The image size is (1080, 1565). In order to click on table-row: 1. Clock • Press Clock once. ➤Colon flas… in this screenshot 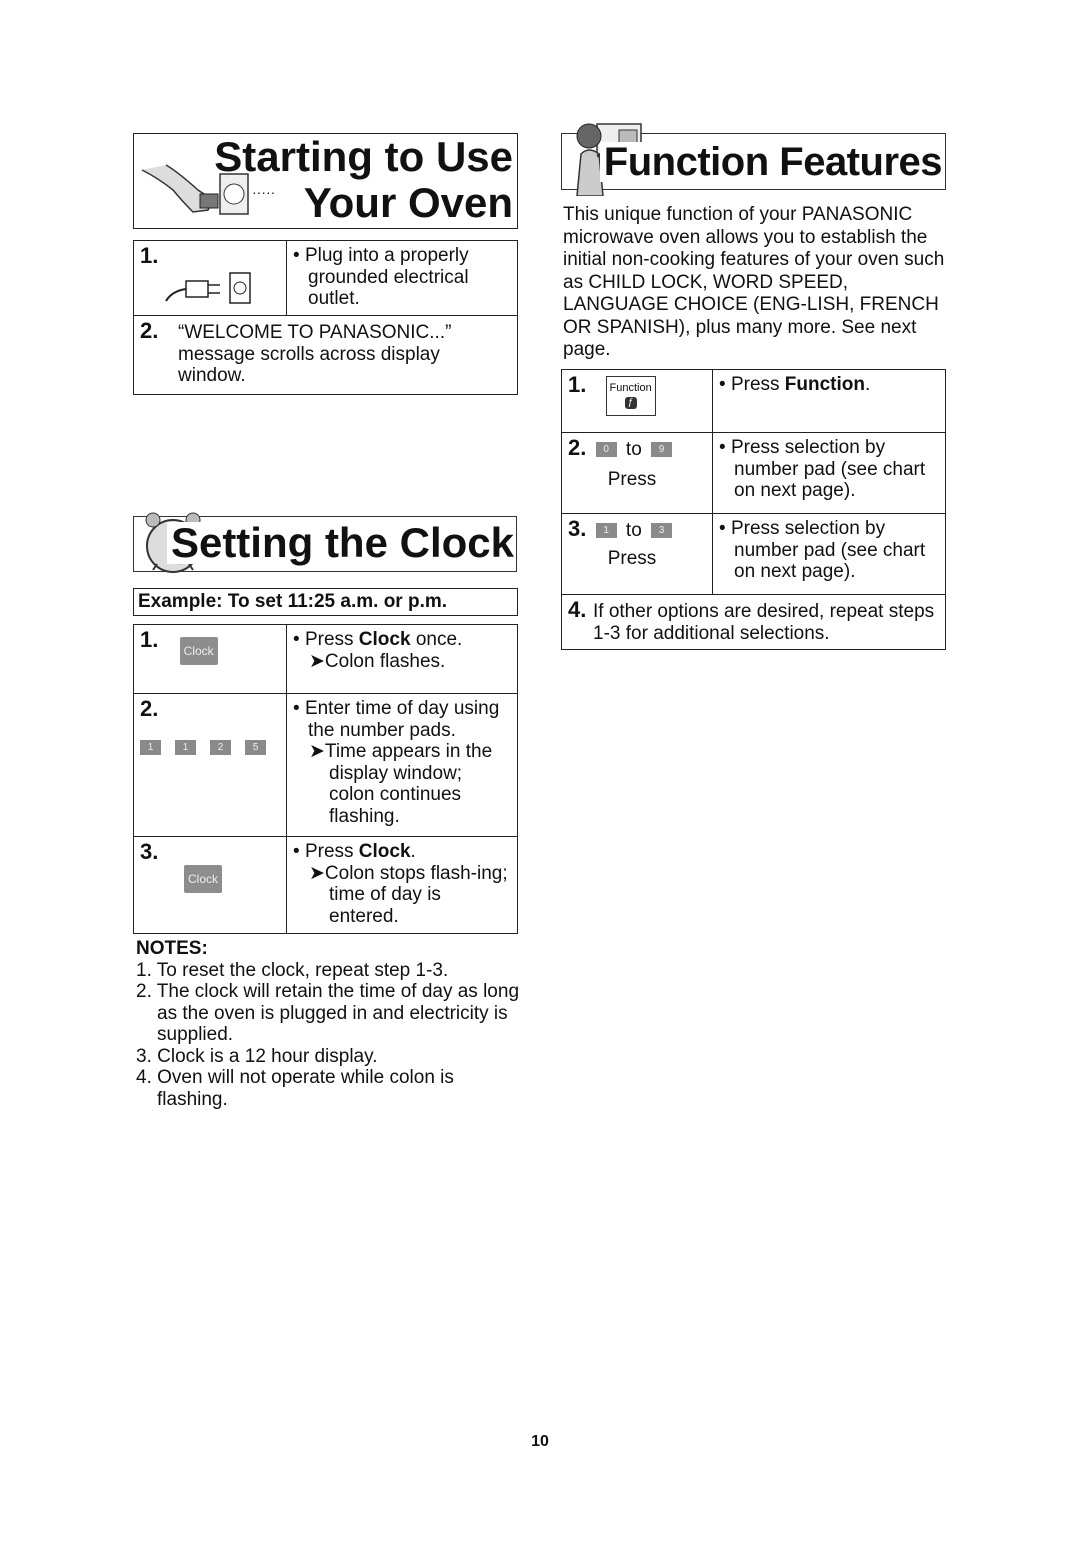, I will do `click(325, 659)`.